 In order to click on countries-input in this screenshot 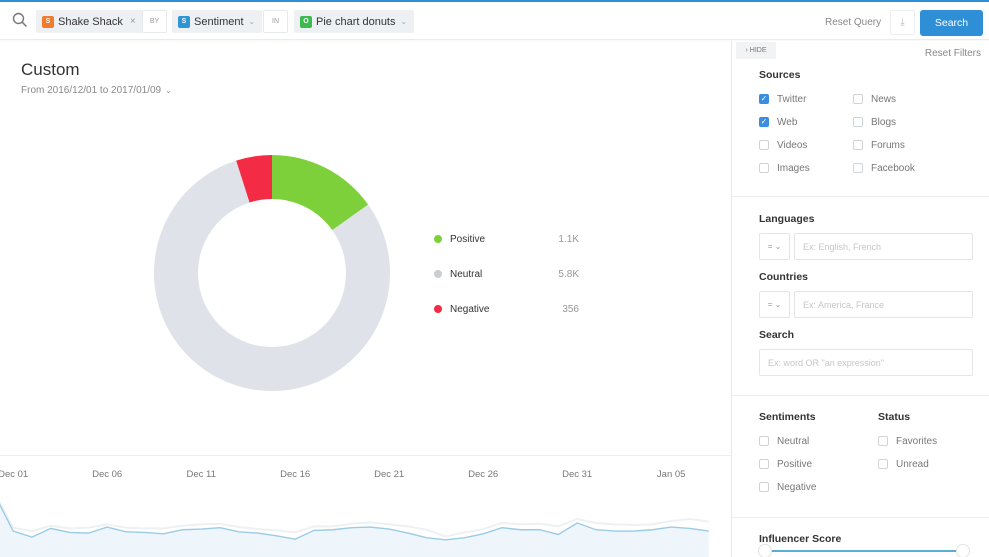, I will do `click(883, 304)`.